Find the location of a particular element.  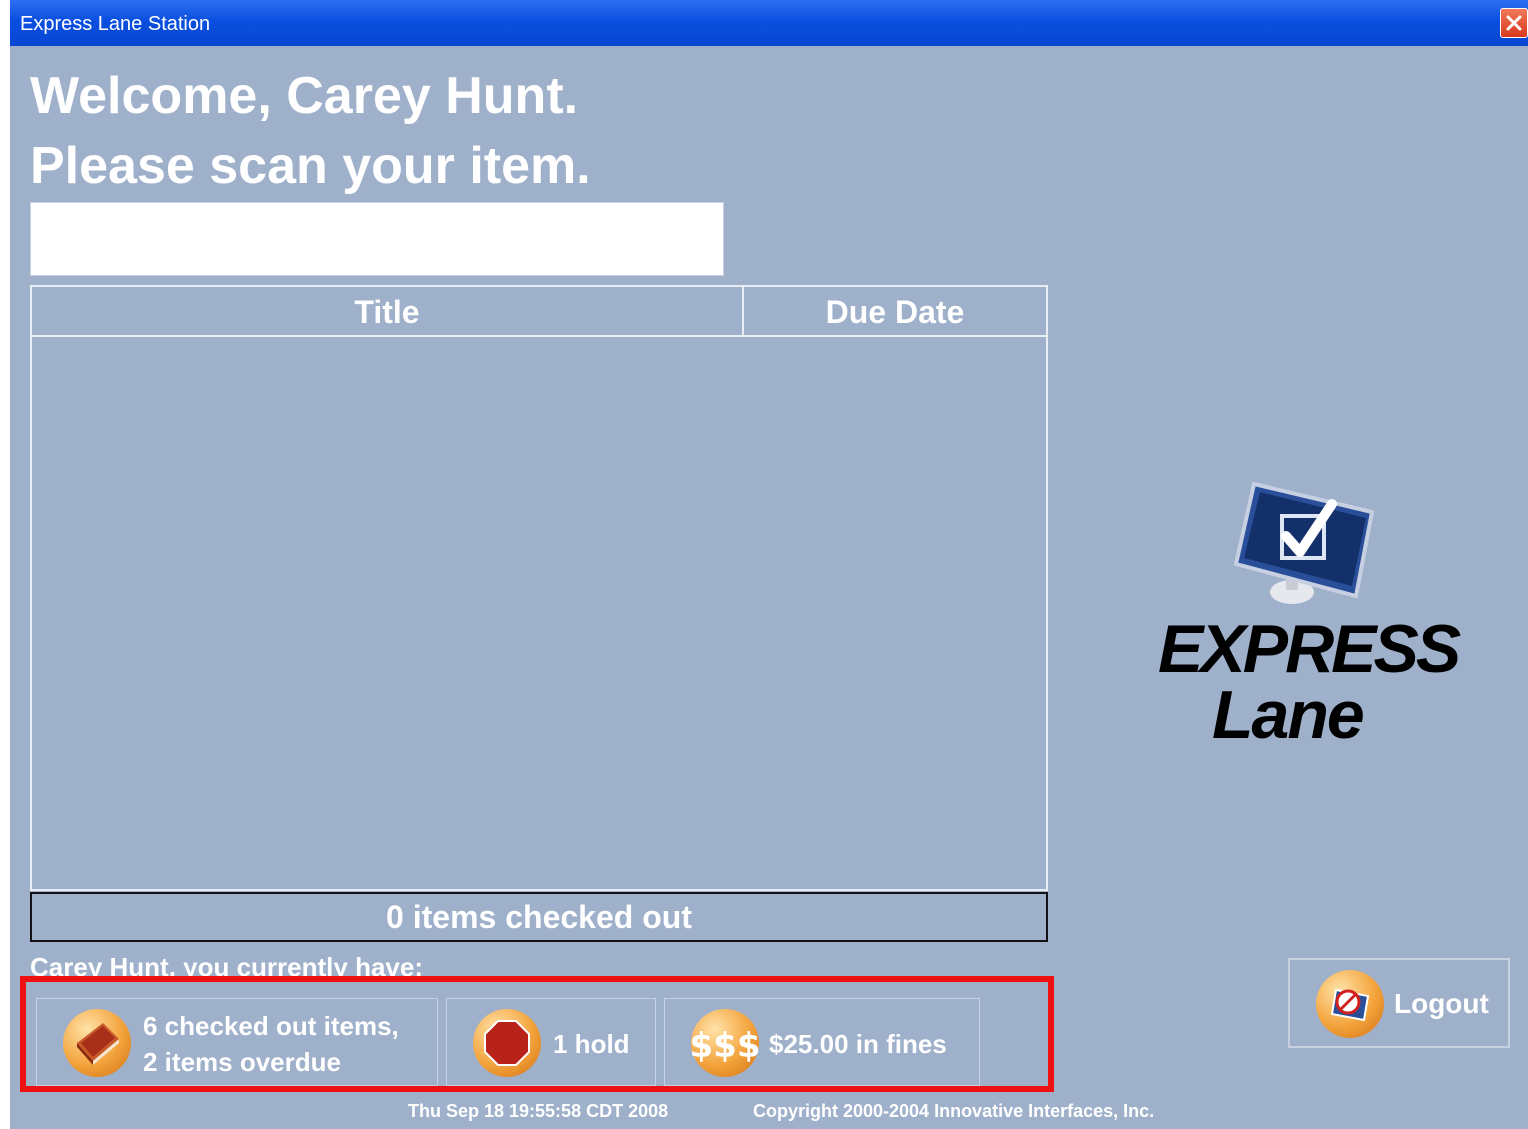

close-button is located at coordinates (1514, 23).